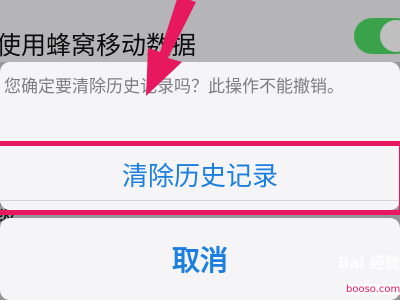 This screenshot has height=300, width=400. I want to click on watermark-url: booso.com, so click(372, 289).